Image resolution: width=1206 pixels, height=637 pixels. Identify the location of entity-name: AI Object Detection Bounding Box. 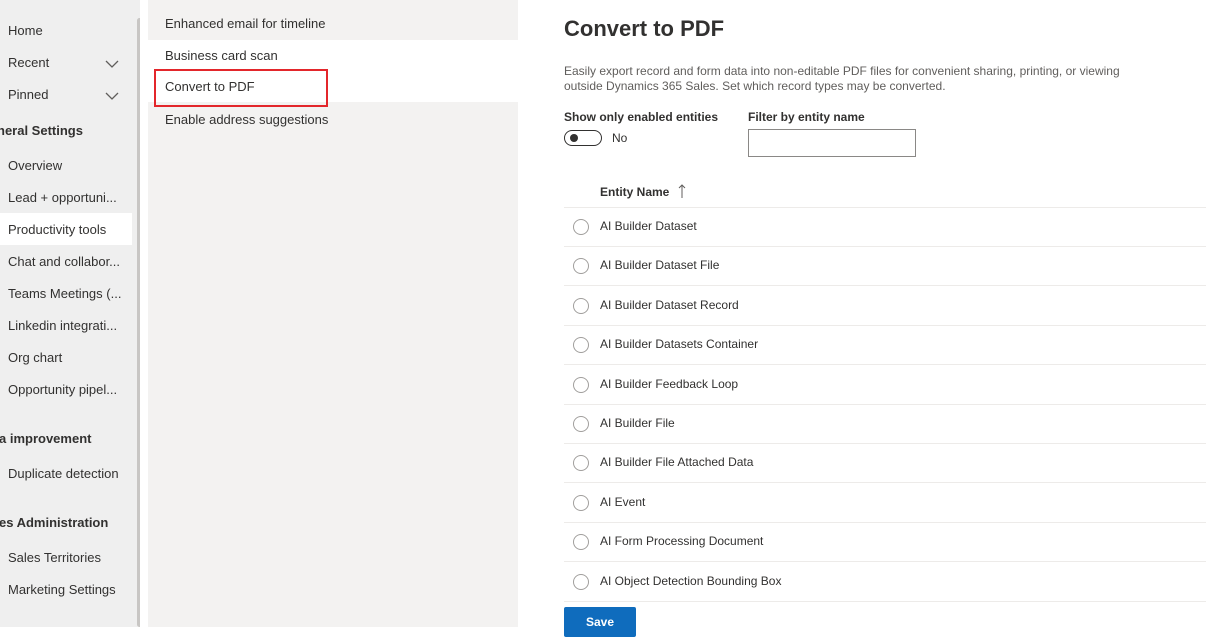
(691, 580).